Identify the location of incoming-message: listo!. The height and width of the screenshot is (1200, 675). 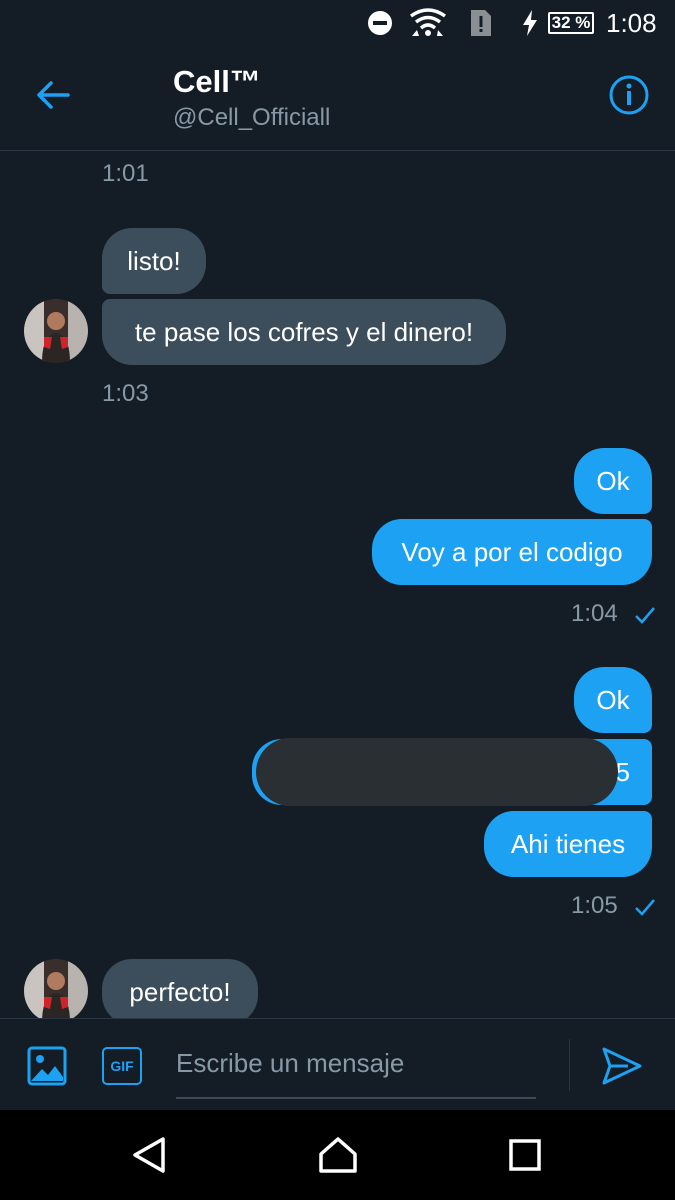
(154, 261).